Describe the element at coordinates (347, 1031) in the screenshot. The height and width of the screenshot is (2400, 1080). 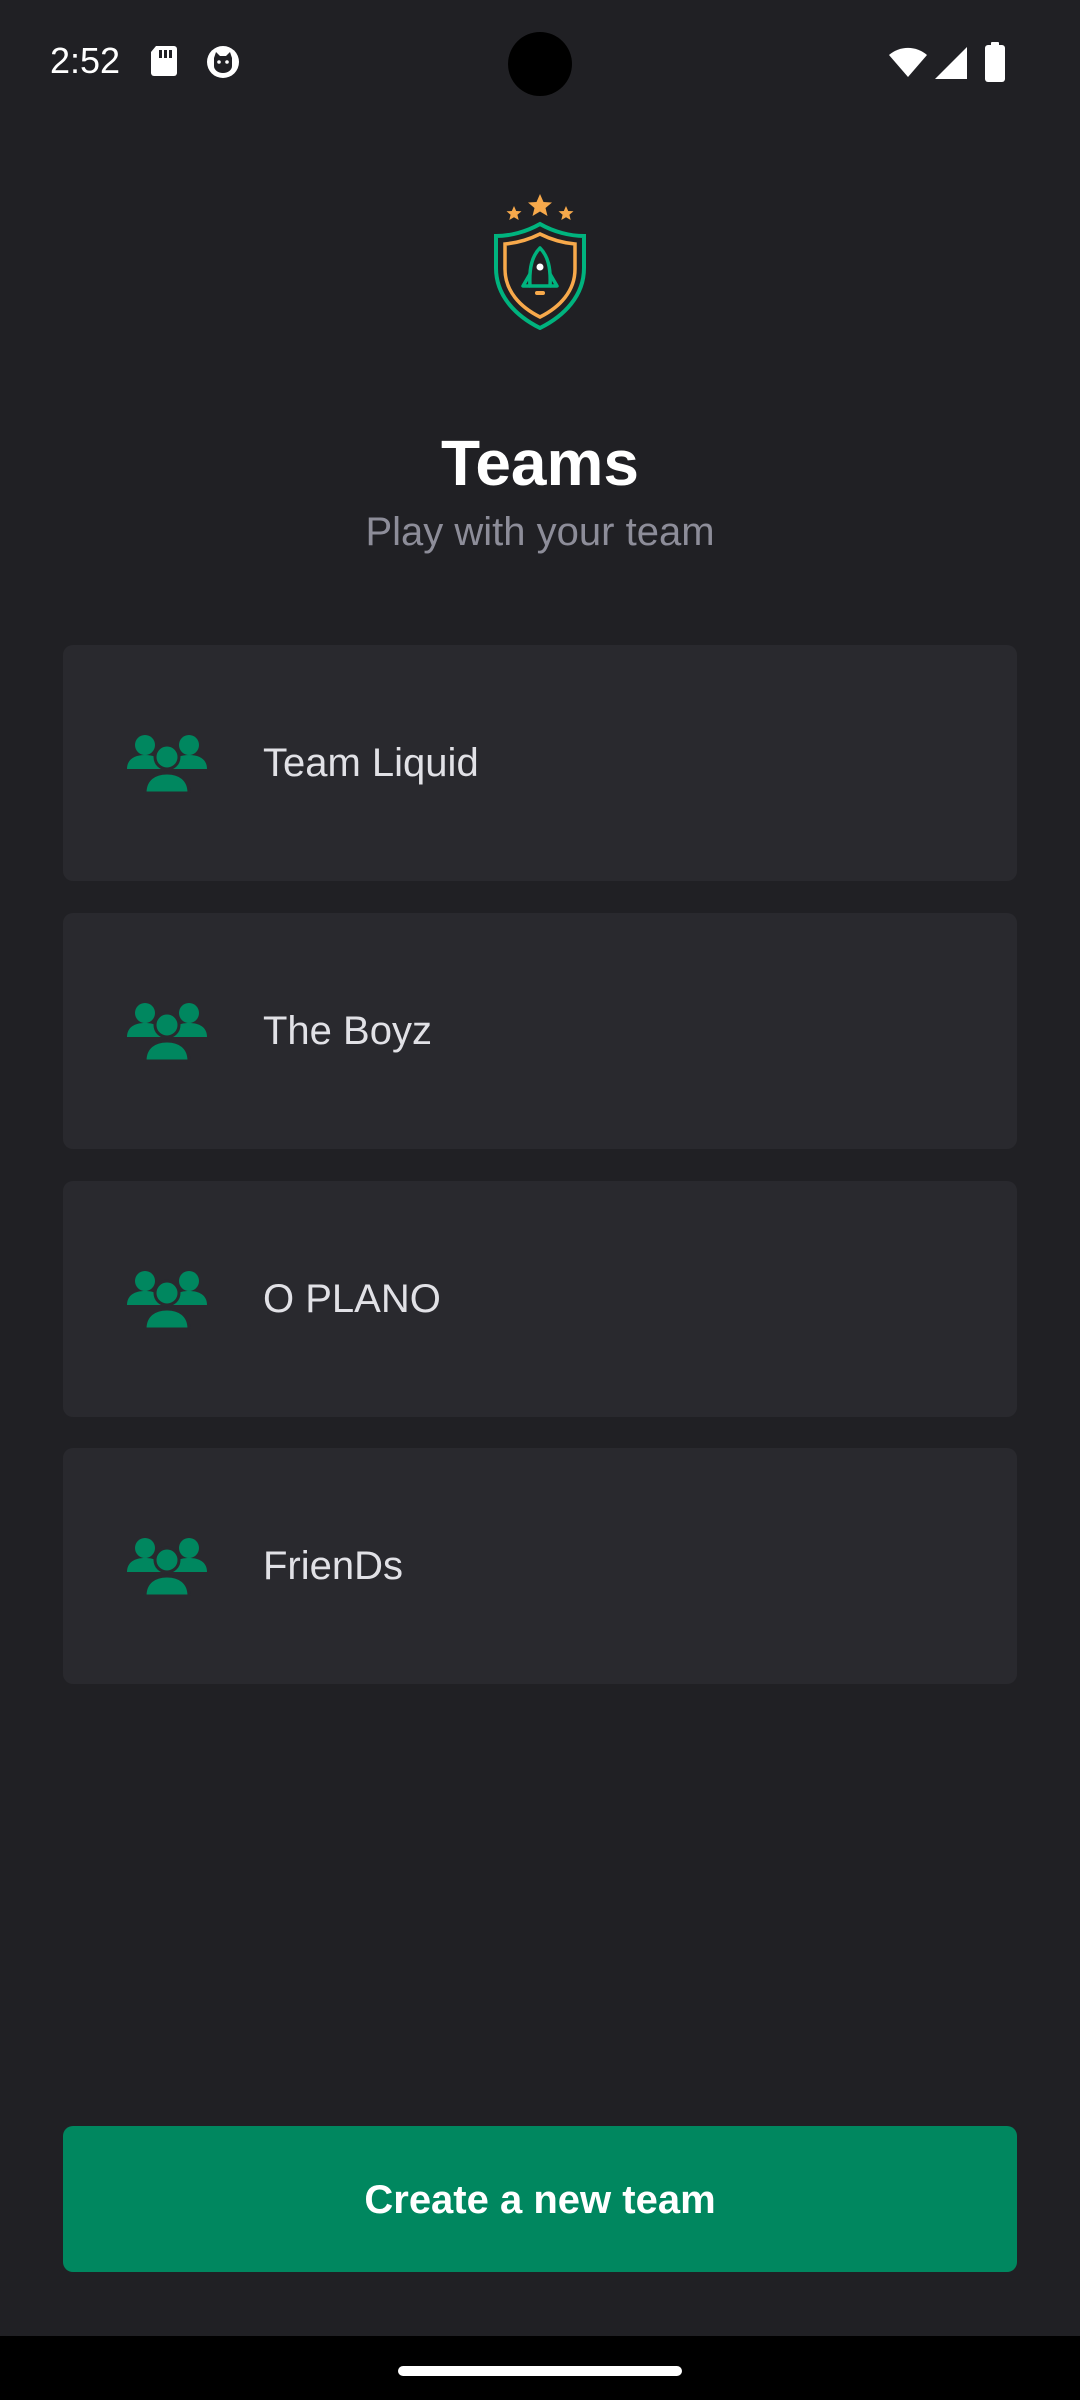
I see `team-name: The Boyz` at that location.